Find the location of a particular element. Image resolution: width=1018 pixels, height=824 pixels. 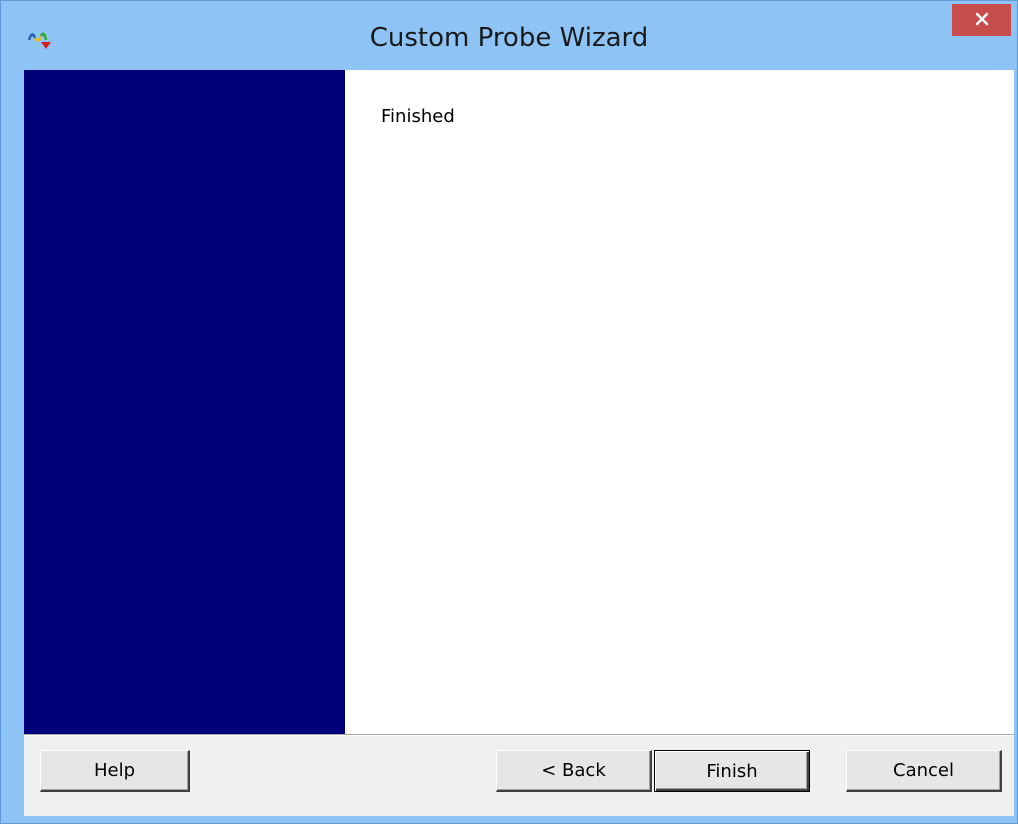

help-button: Help is located at coordinates (115, 771).